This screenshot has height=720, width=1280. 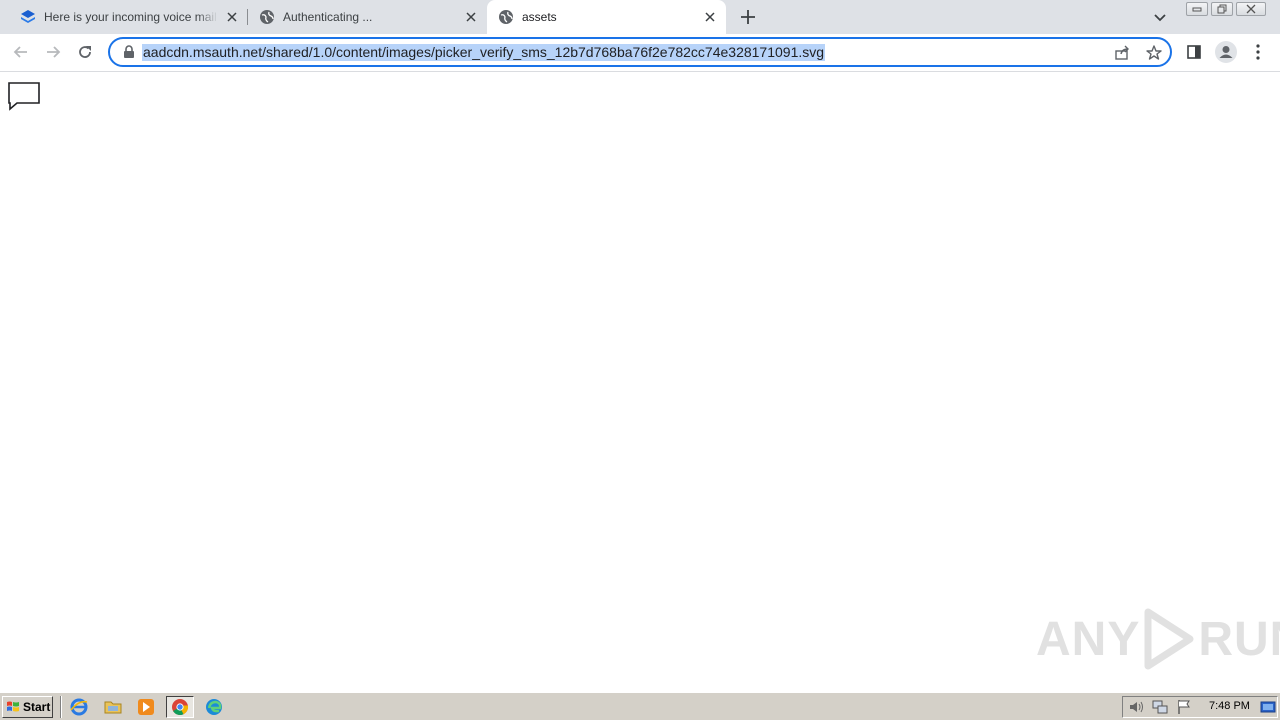 I want to click on share-icon, so click(x=1122, y=52).